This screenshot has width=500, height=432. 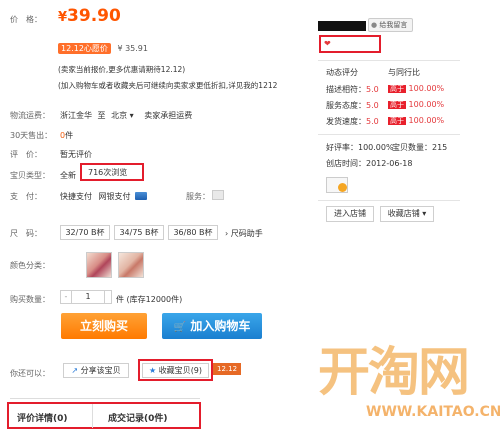 I want to click on tab-reviews-label: 评价详情, so click(x=35, y=419).